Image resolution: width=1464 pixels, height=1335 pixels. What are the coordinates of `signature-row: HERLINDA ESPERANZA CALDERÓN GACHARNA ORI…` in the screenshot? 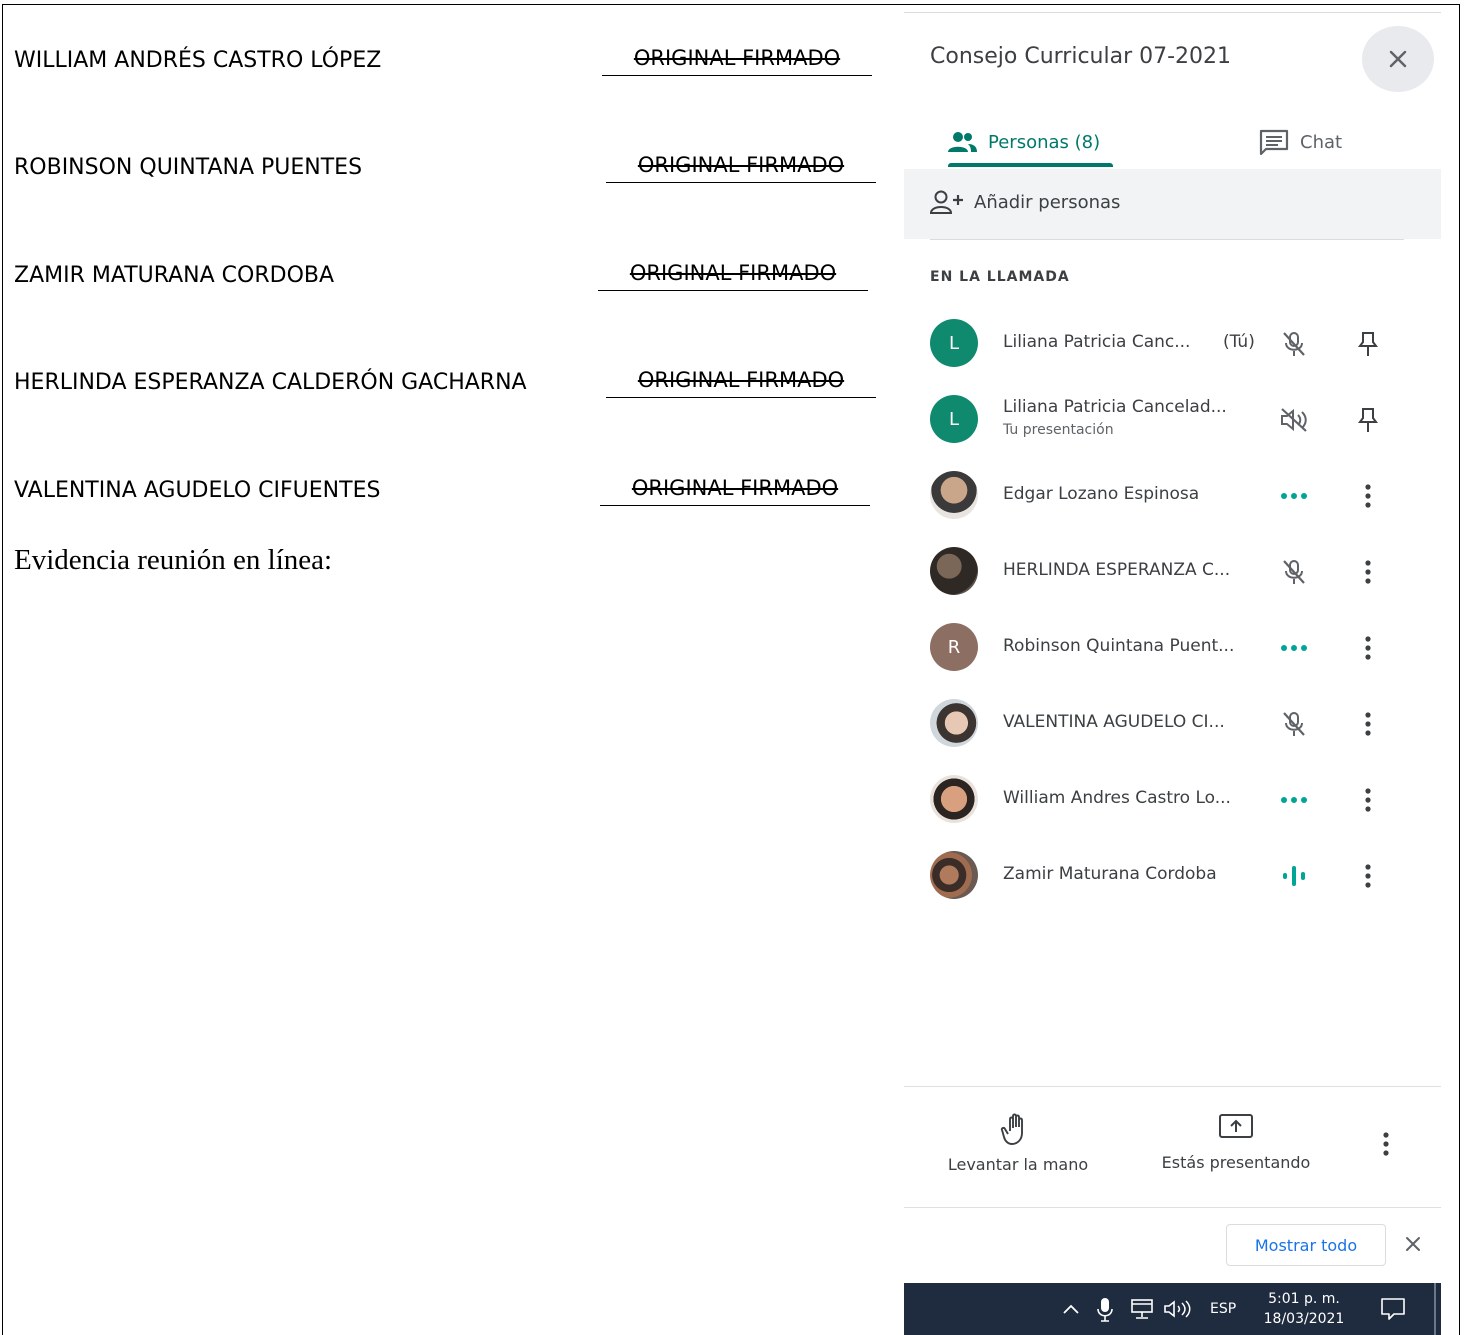 It's located at (454, 389).